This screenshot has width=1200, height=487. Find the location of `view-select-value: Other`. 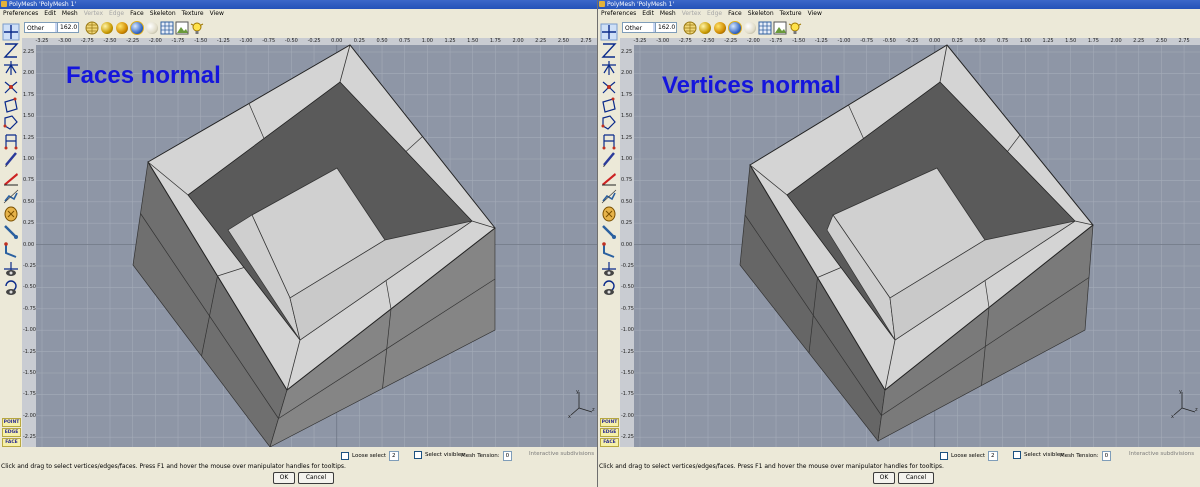

view-select-value: Other is located at coordinates (634, 28).